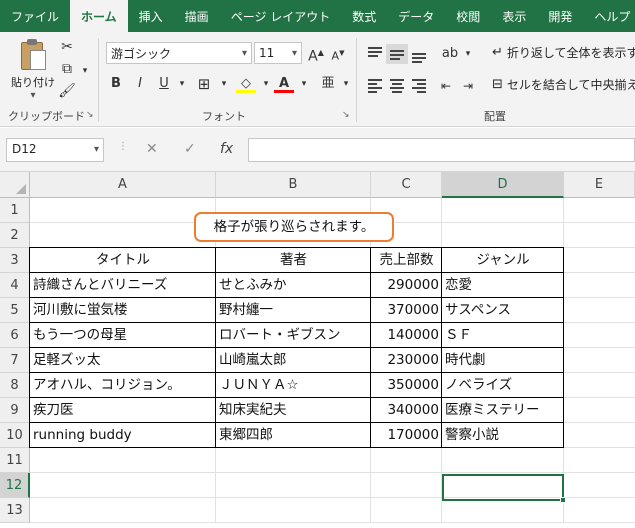 This screenshot has width=635, height=528. I want to click on table-cell: 230000, so click(406, 360).